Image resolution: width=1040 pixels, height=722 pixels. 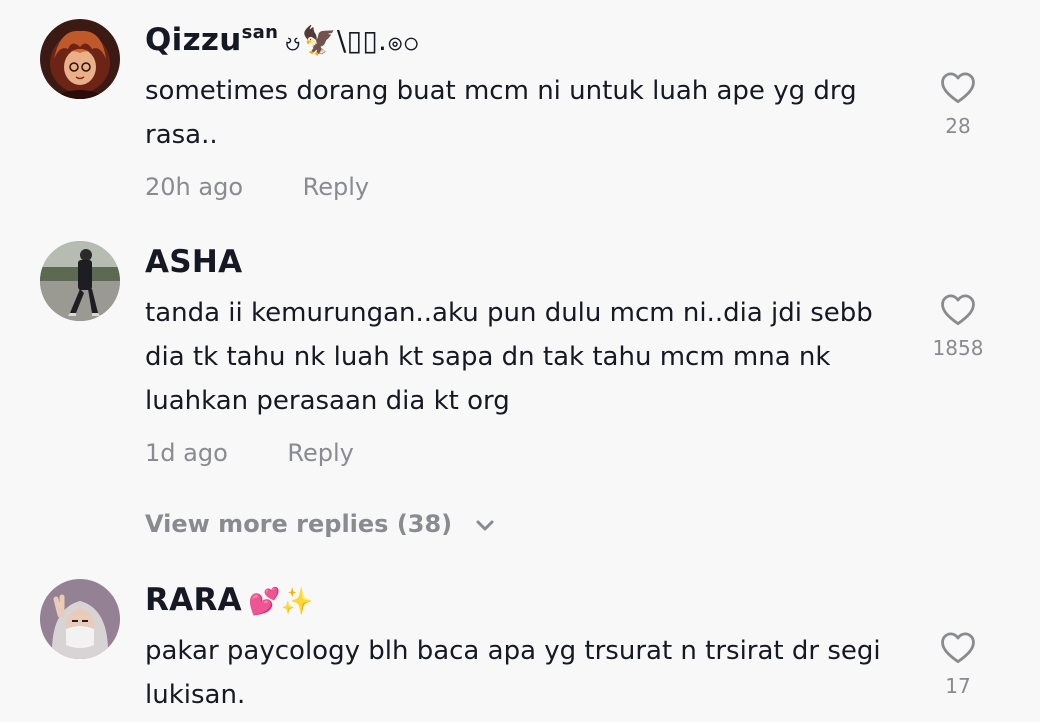 I want to click on like-button: 17, so click(x=958, y=664).